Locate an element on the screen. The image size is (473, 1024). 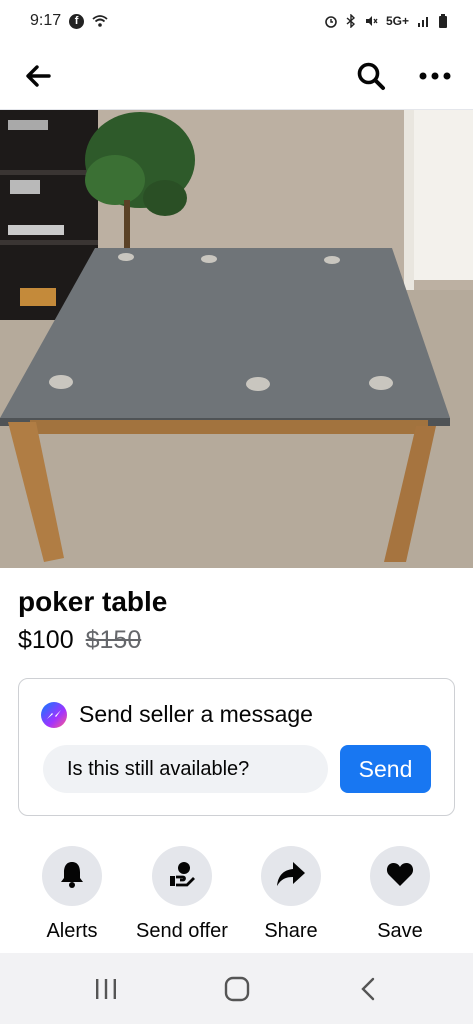
facebook-notification-icon: f is located at coordinates (77, 21).